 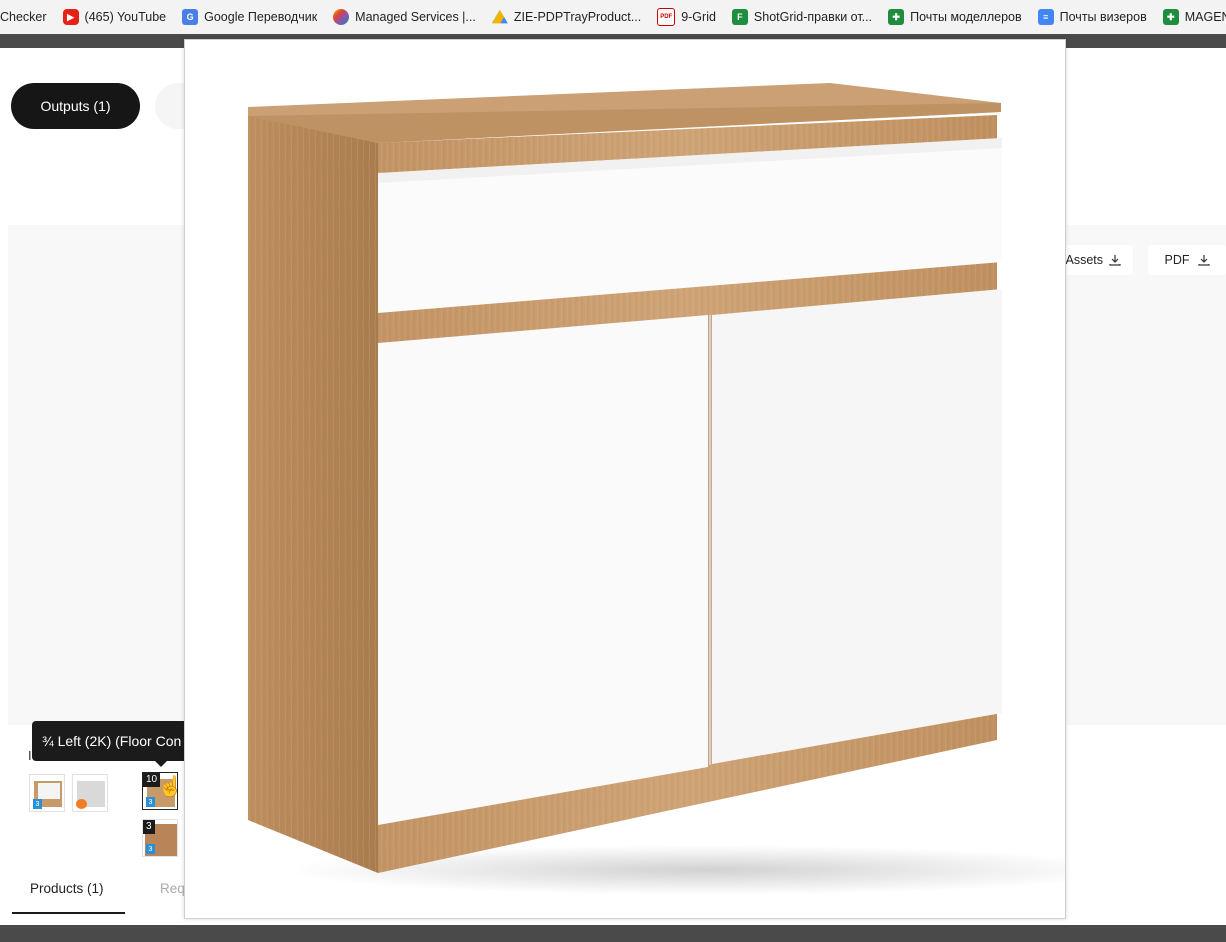 I want to click on outputs-label: Outputs (1), so click(x=75, y=106).